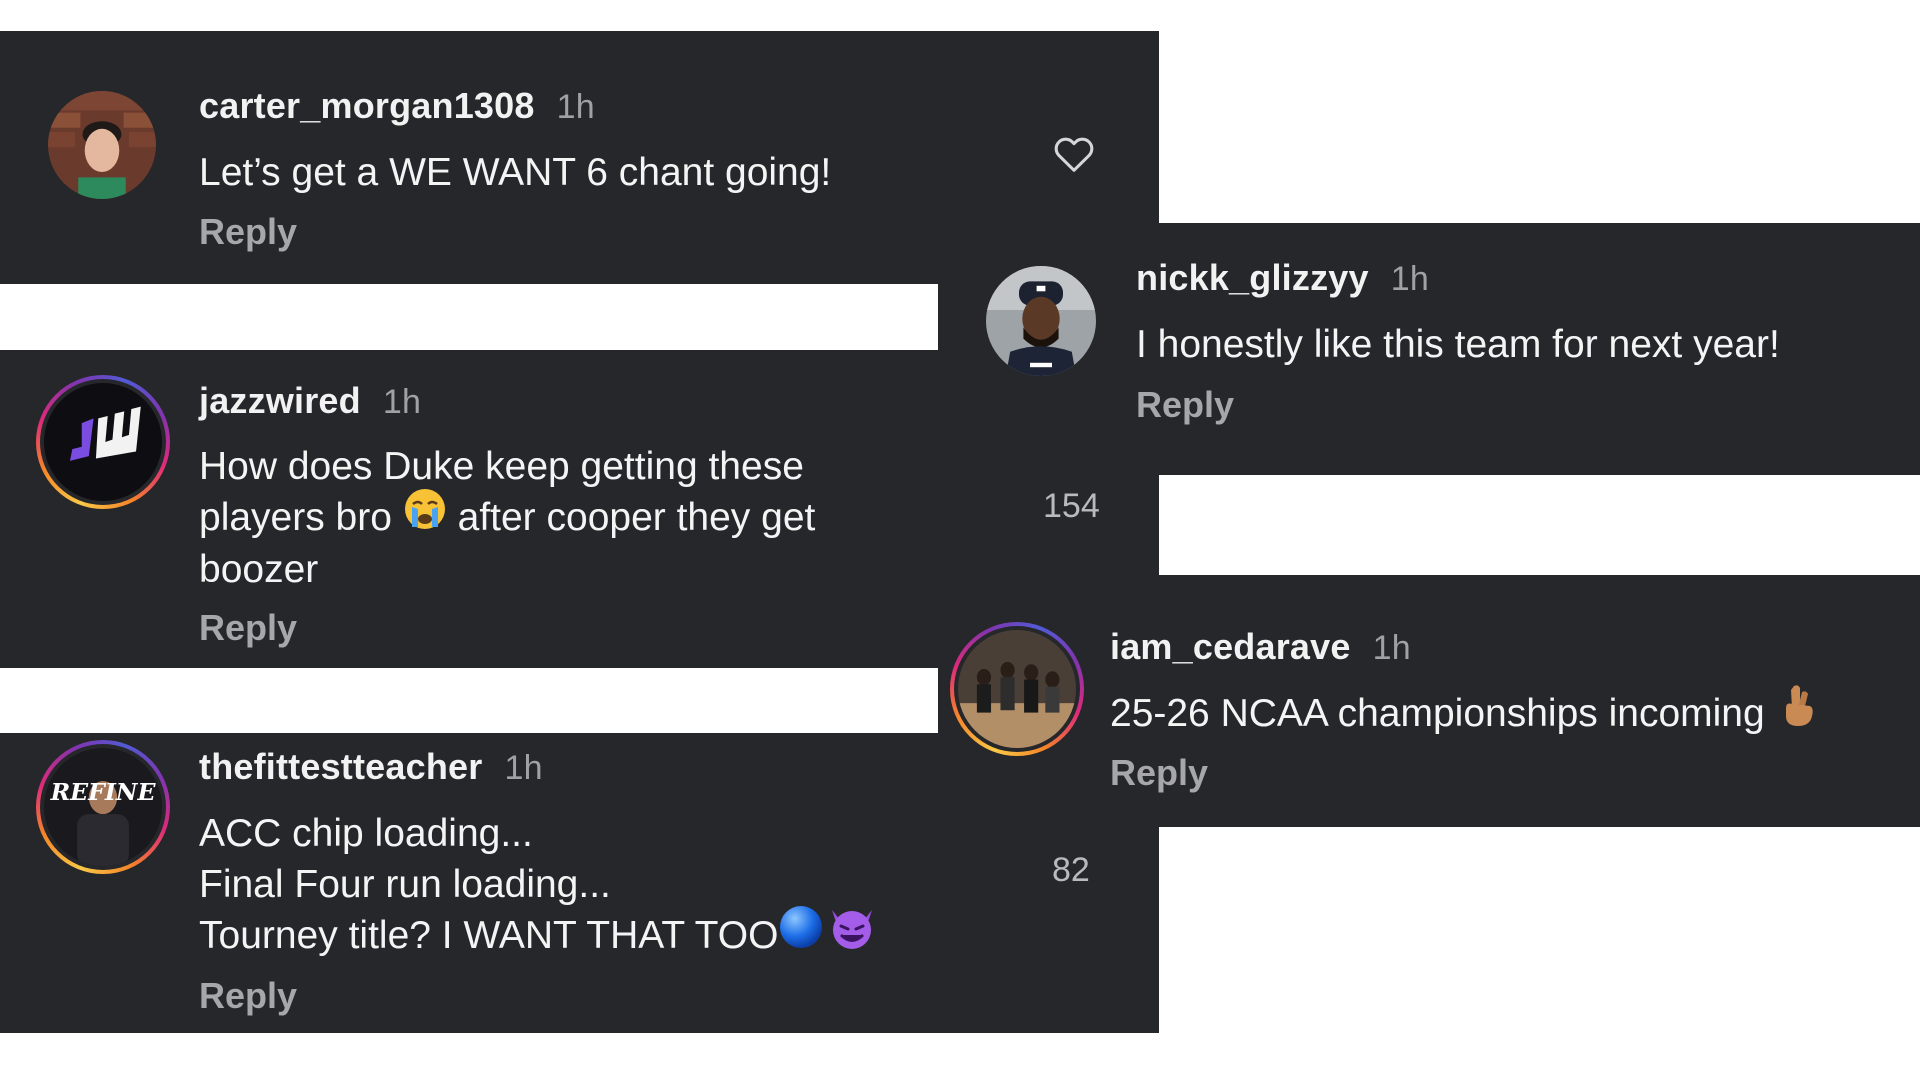 The image size is (1920, 1080). I want to click on avatar-logo-text: REFINE, so click(103, 792).